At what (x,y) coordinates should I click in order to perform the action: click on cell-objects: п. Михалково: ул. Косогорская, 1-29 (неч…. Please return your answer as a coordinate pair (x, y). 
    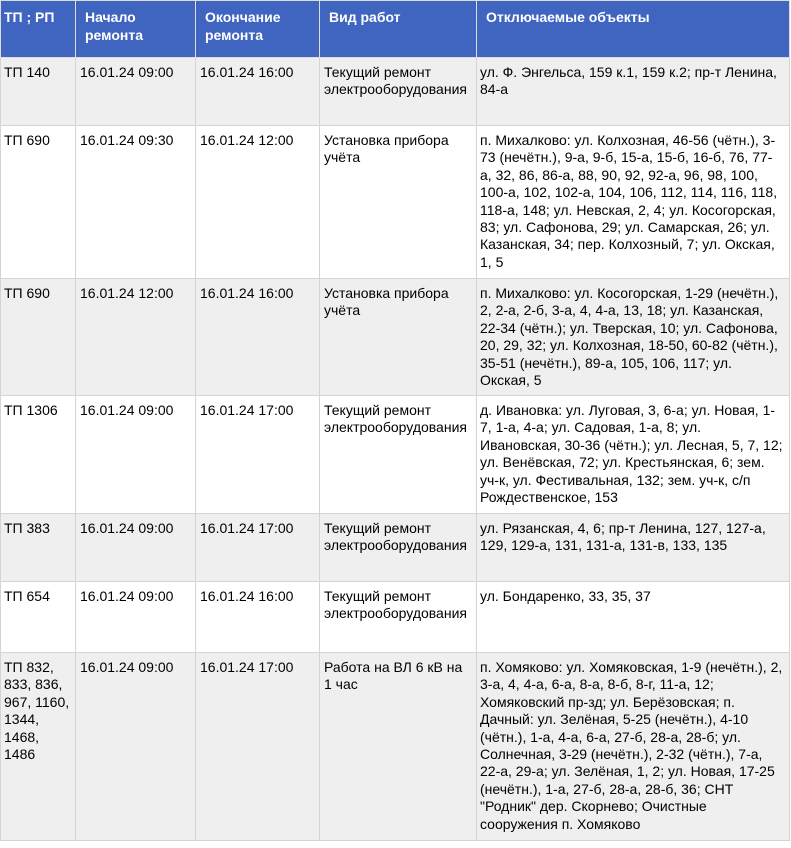
    Looking at the image, I should click on (633, 337).